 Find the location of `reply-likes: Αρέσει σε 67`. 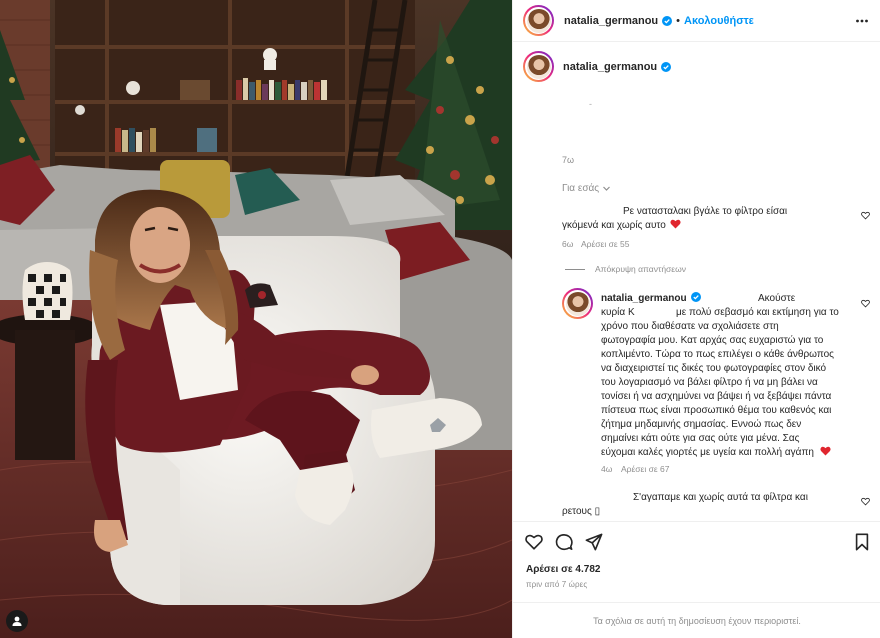

reply-likes: Αρέσει σε 67 is located at coordinates (645, 469).